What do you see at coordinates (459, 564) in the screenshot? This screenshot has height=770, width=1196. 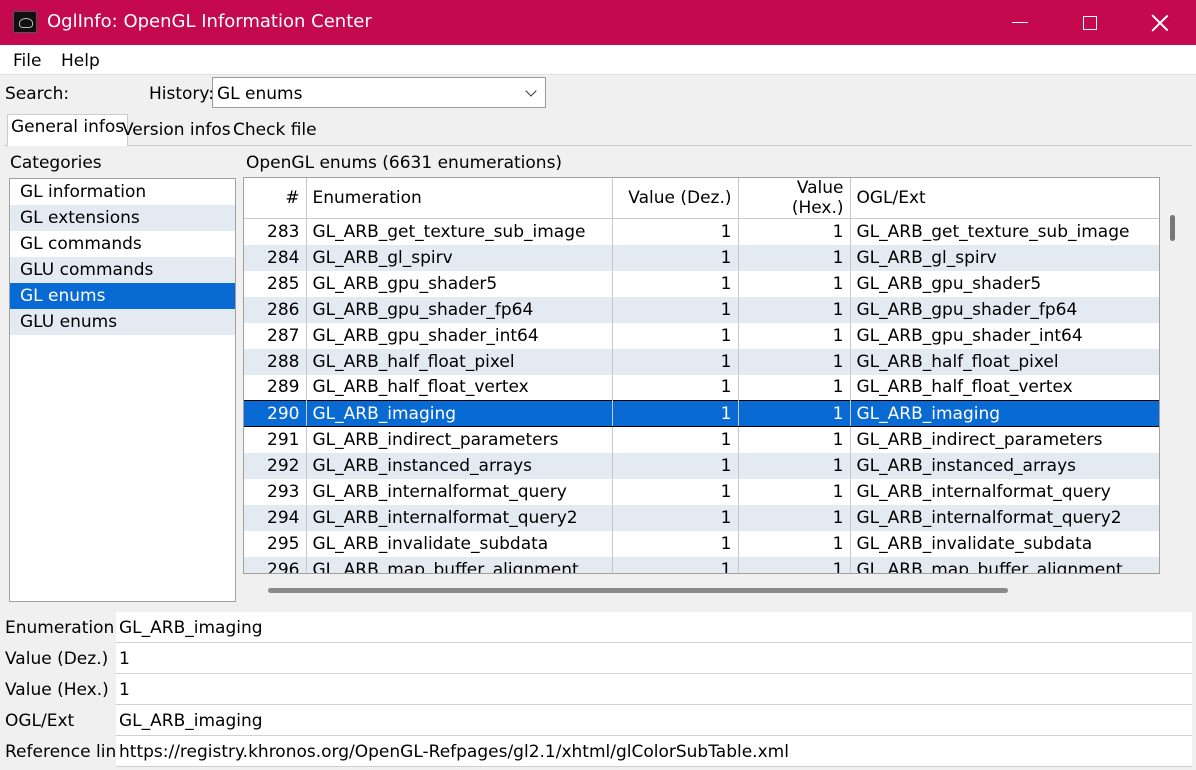 I see `row-enumeration: GL_ARB_map_buffer_alignment` at bounding box center [459, 564].